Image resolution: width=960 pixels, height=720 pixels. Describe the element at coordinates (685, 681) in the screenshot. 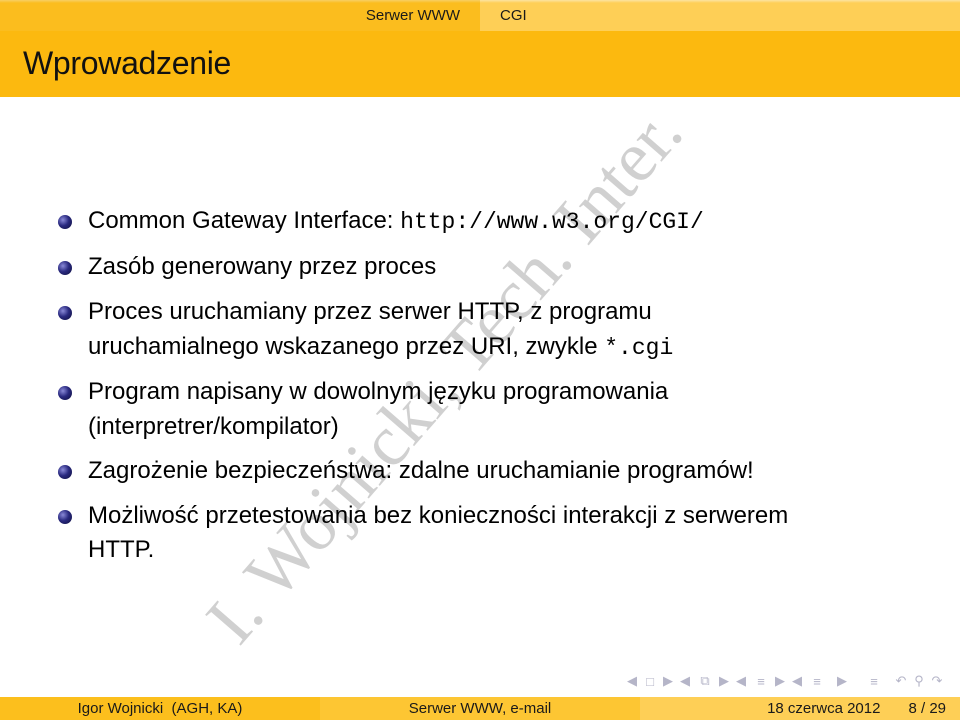

I see `prev-subsection-arrow-icon: ◀` at that location.